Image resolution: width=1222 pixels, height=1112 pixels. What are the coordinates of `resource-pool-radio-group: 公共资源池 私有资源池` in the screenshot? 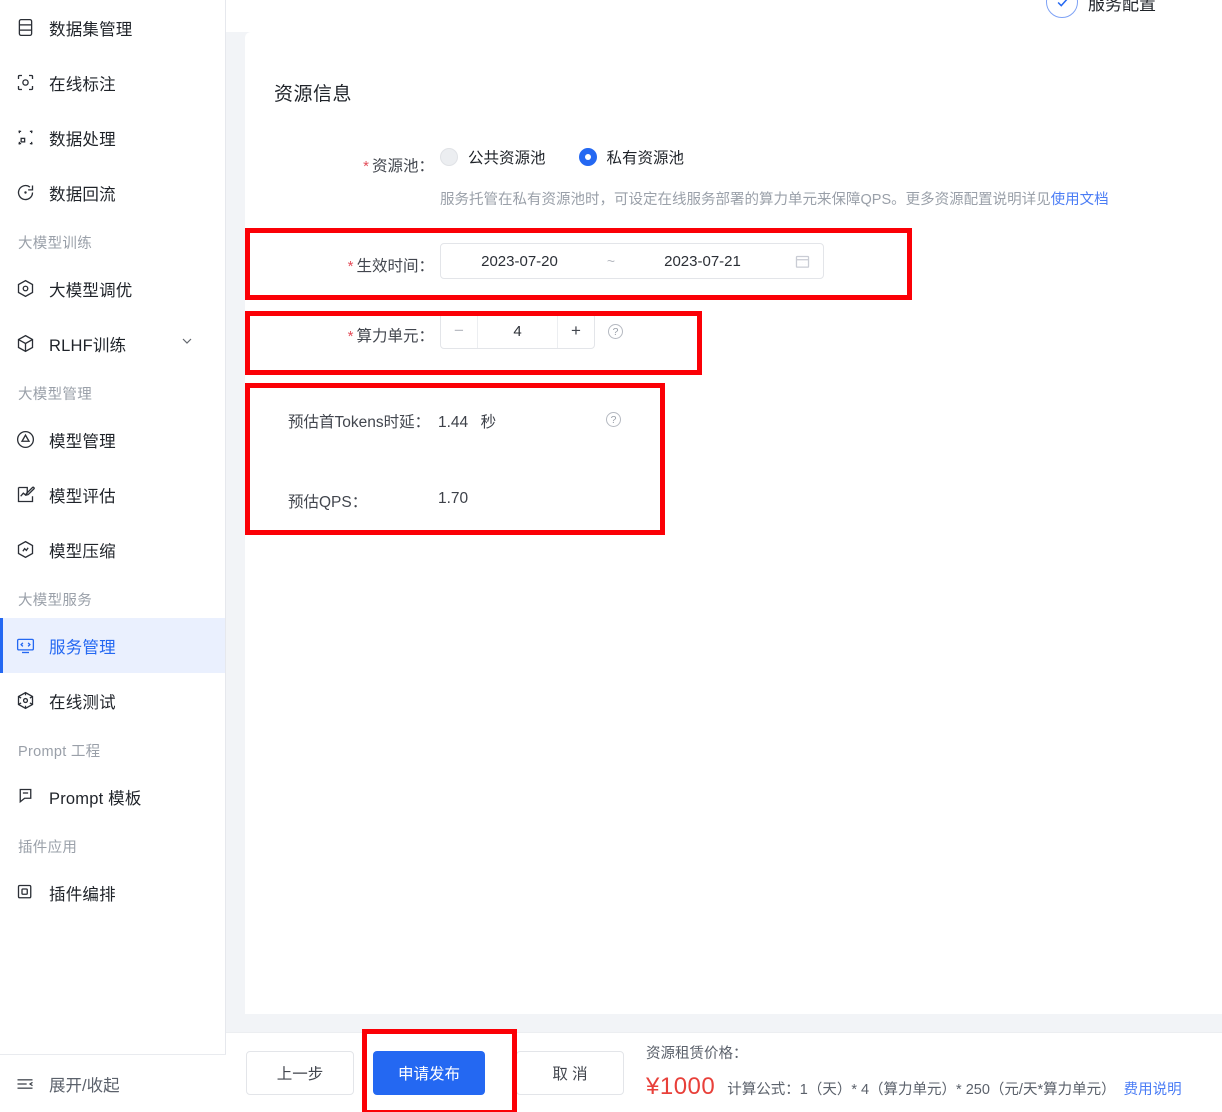 It's located at (578, 157).